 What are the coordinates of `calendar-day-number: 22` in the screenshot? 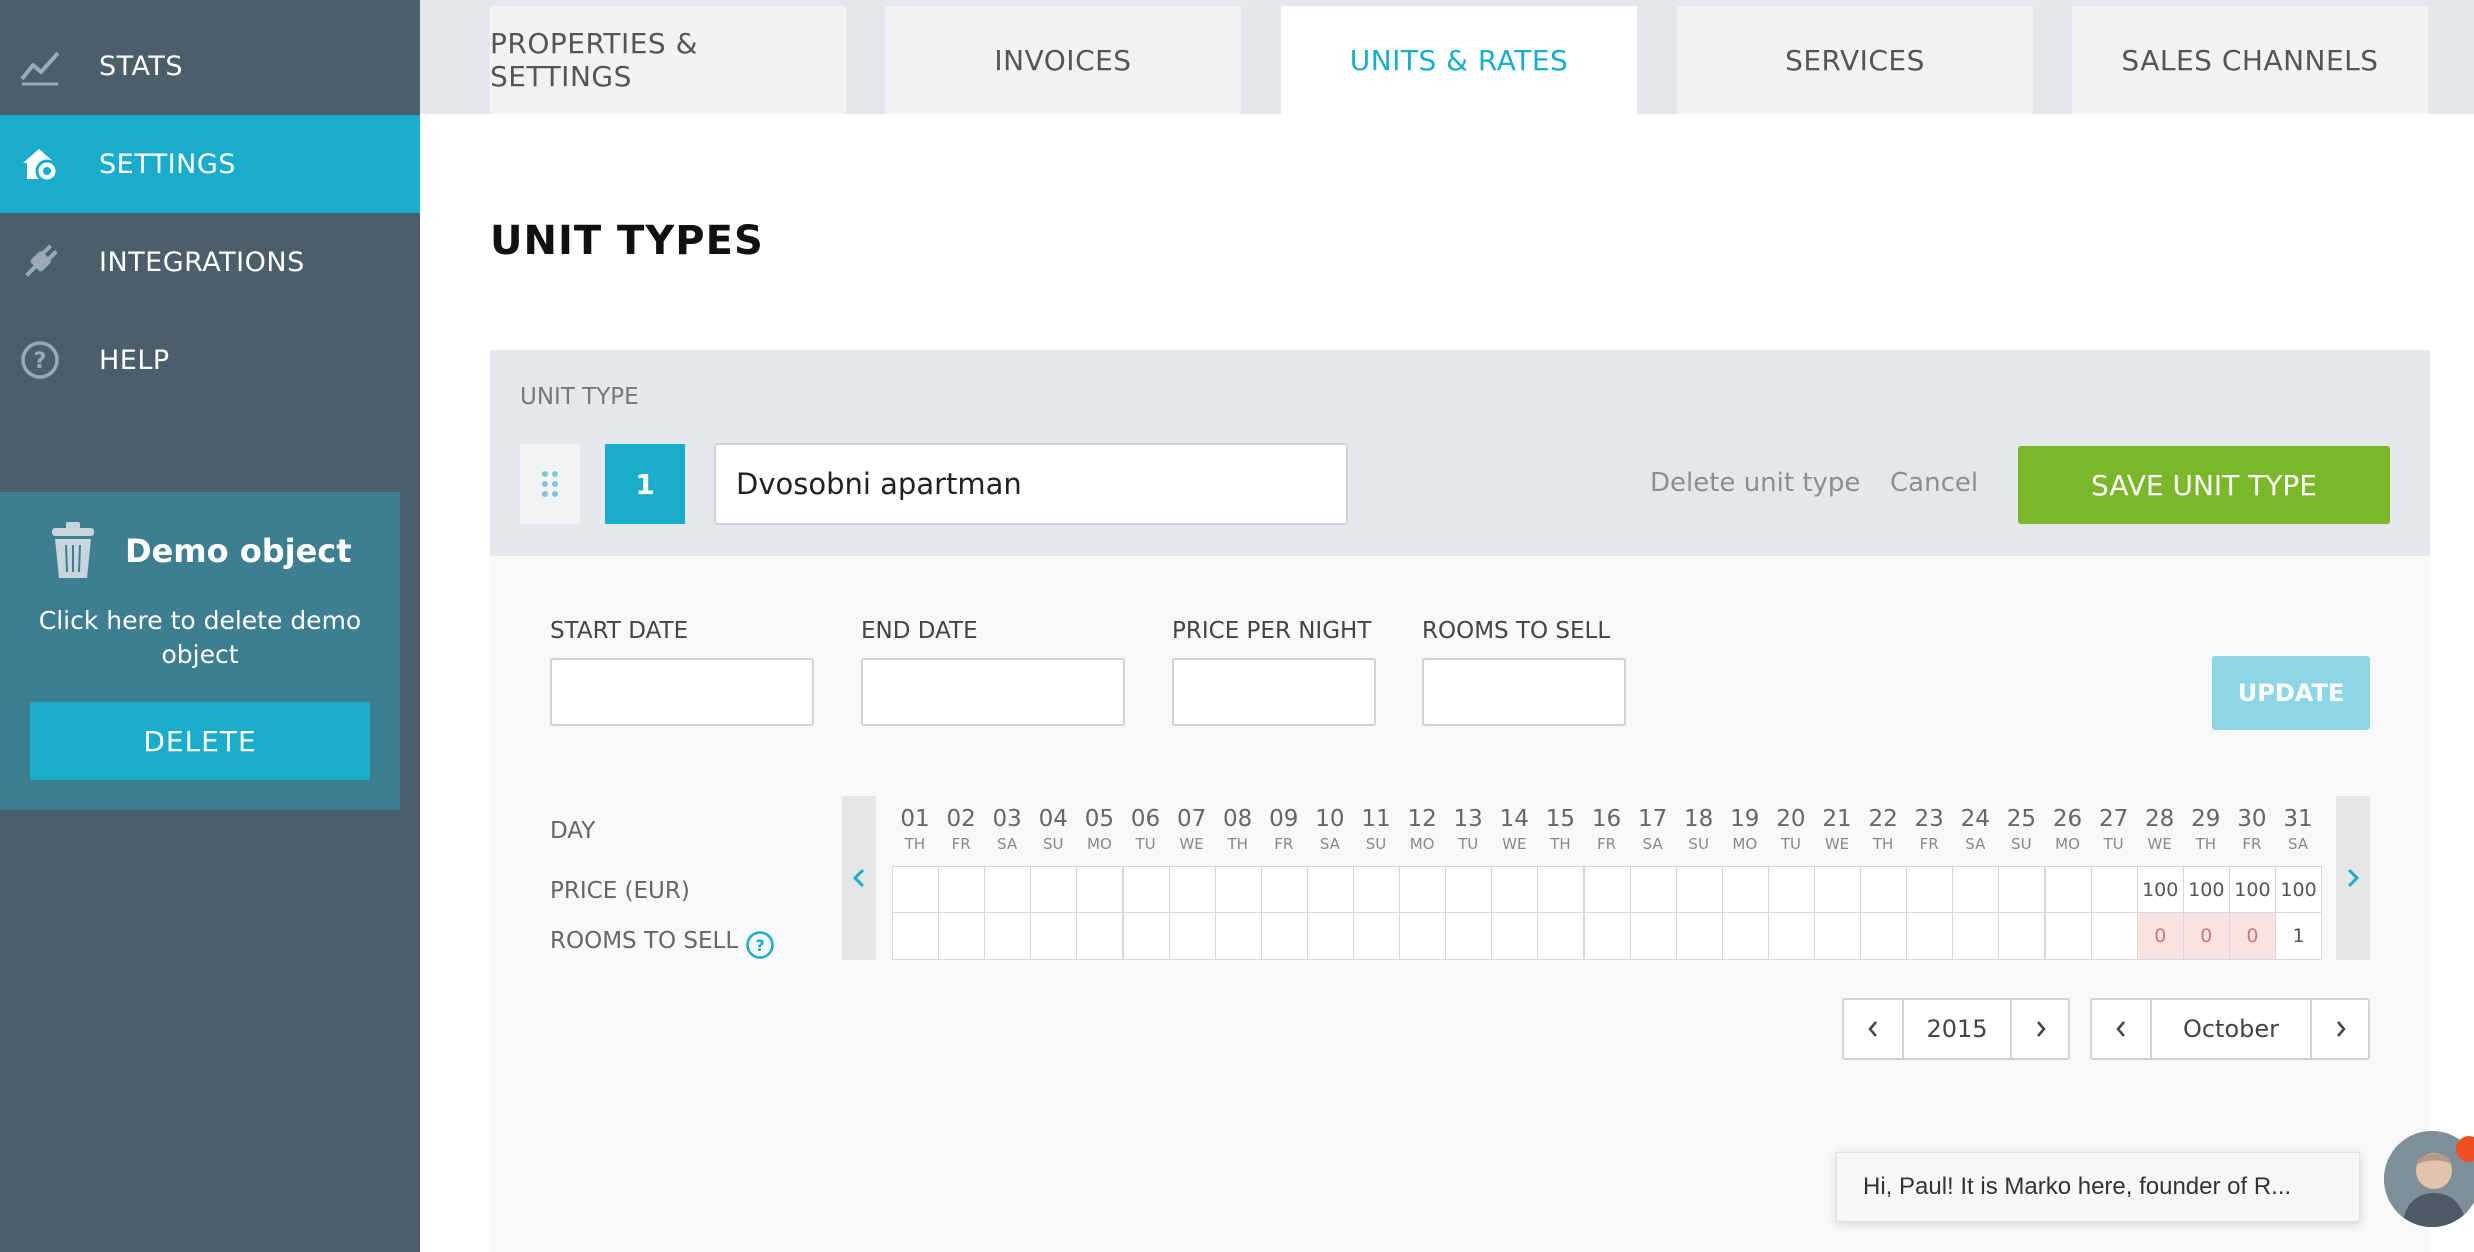 It's located at (1883, 819).